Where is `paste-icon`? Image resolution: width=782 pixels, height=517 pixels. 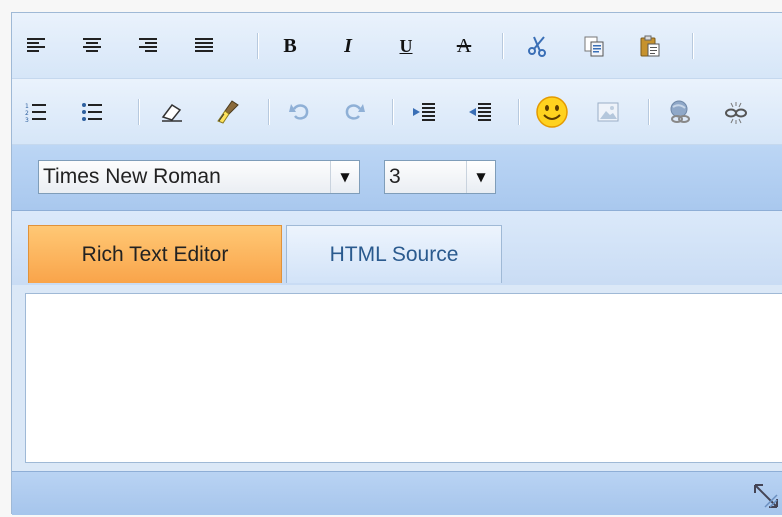 paste-icon is located at coordinates (650, 46).